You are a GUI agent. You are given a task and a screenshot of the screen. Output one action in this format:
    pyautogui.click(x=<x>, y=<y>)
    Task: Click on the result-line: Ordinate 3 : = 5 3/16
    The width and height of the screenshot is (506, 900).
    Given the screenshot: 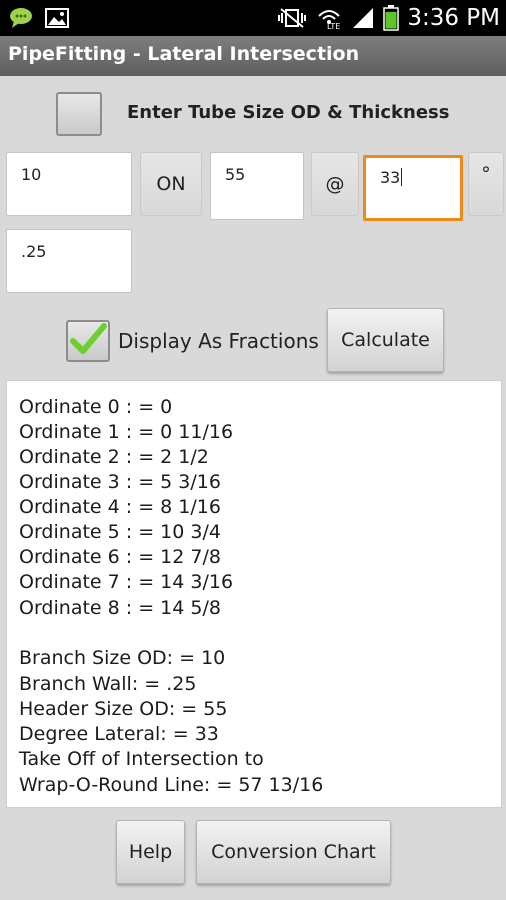 What is the action you would take?
    pyautogui.click(x=120, y=482)
    